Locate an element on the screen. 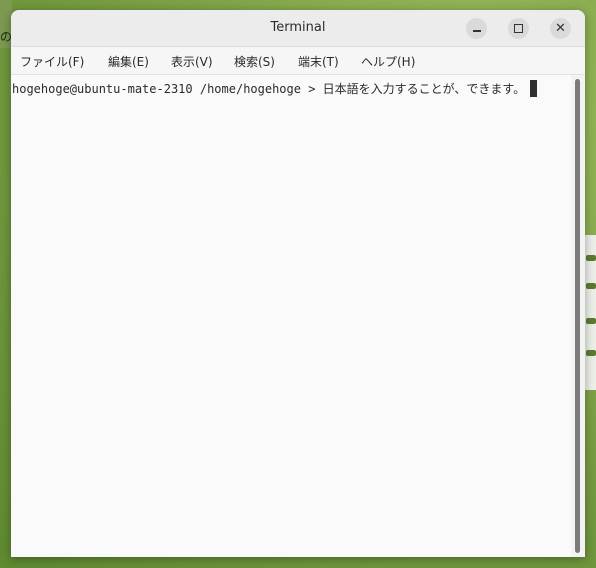  menu-help: ヘルプ(H) is located at coordinates (388, 61).